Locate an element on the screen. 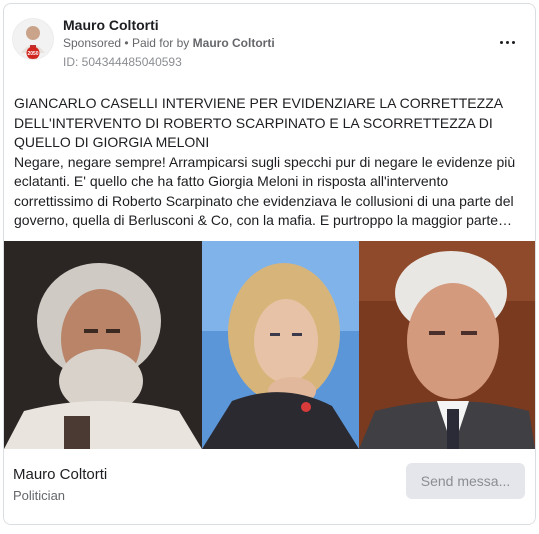 This screenshot has height=534, width=539. avatar-image: 2050 is located at coordinates (33, 39).